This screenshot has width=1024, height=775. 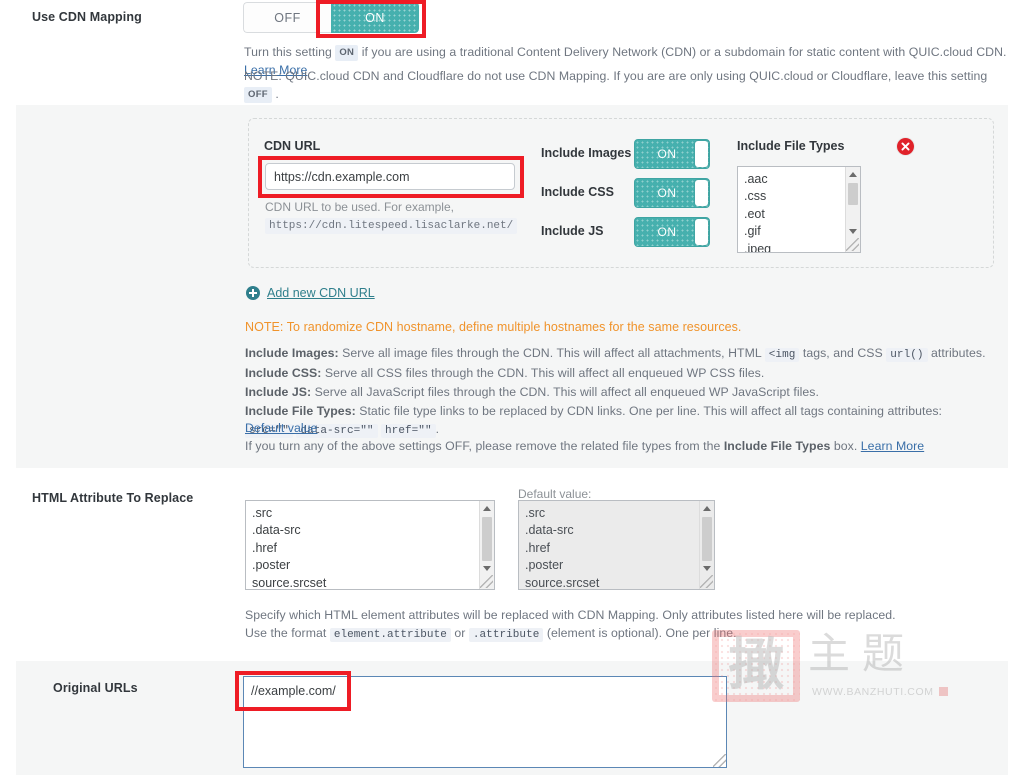 What do you see at coordinates (506, 635) in the screenshot?
I see `attribute-code: .attribute` at bounding box center [506, 635].